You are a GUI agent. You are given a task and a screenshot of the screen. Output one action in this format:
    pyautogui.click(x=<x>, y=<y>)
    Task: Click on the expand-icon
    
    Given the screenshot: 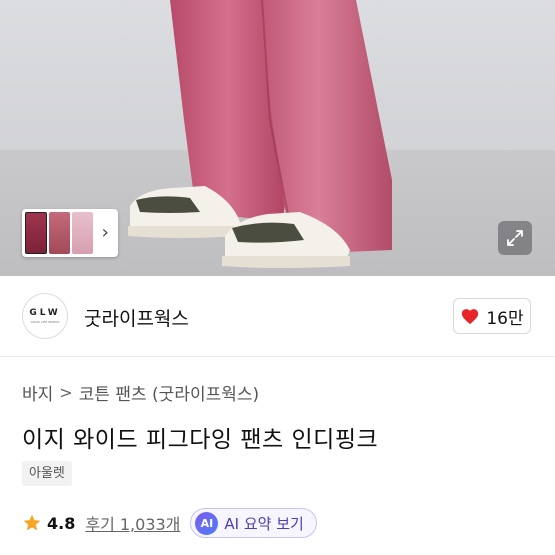 What is the action you would take?
    pyautogui.click(x=515, y=238)
    